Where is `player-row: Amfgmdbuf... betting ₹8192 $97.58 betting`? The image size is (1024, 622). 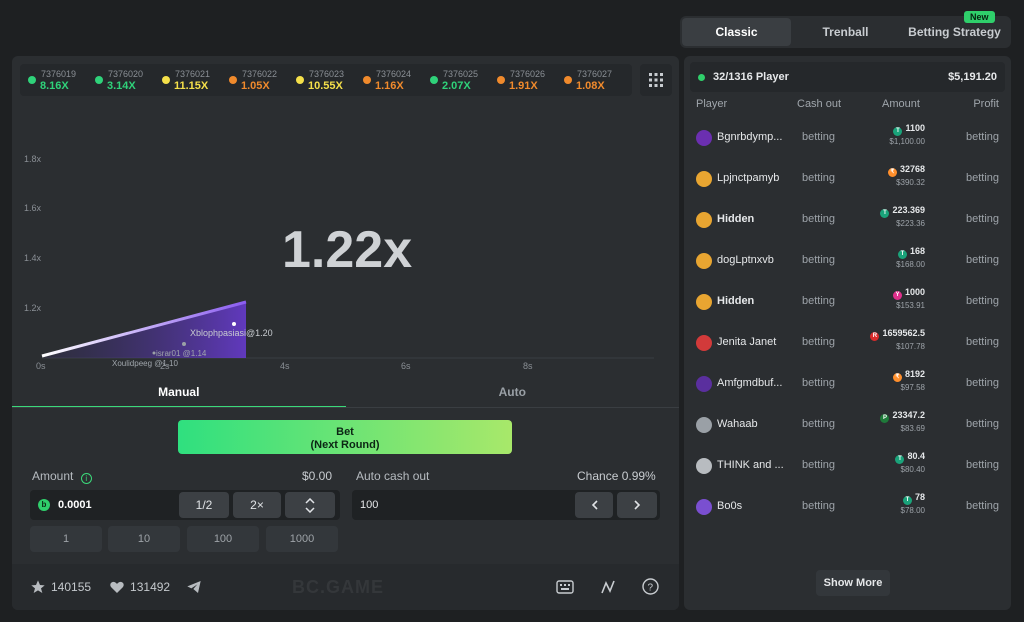
player-row: Amfgmdbuf... betting ₹8192 $97.58 betting is located at coordinates (847, 384).